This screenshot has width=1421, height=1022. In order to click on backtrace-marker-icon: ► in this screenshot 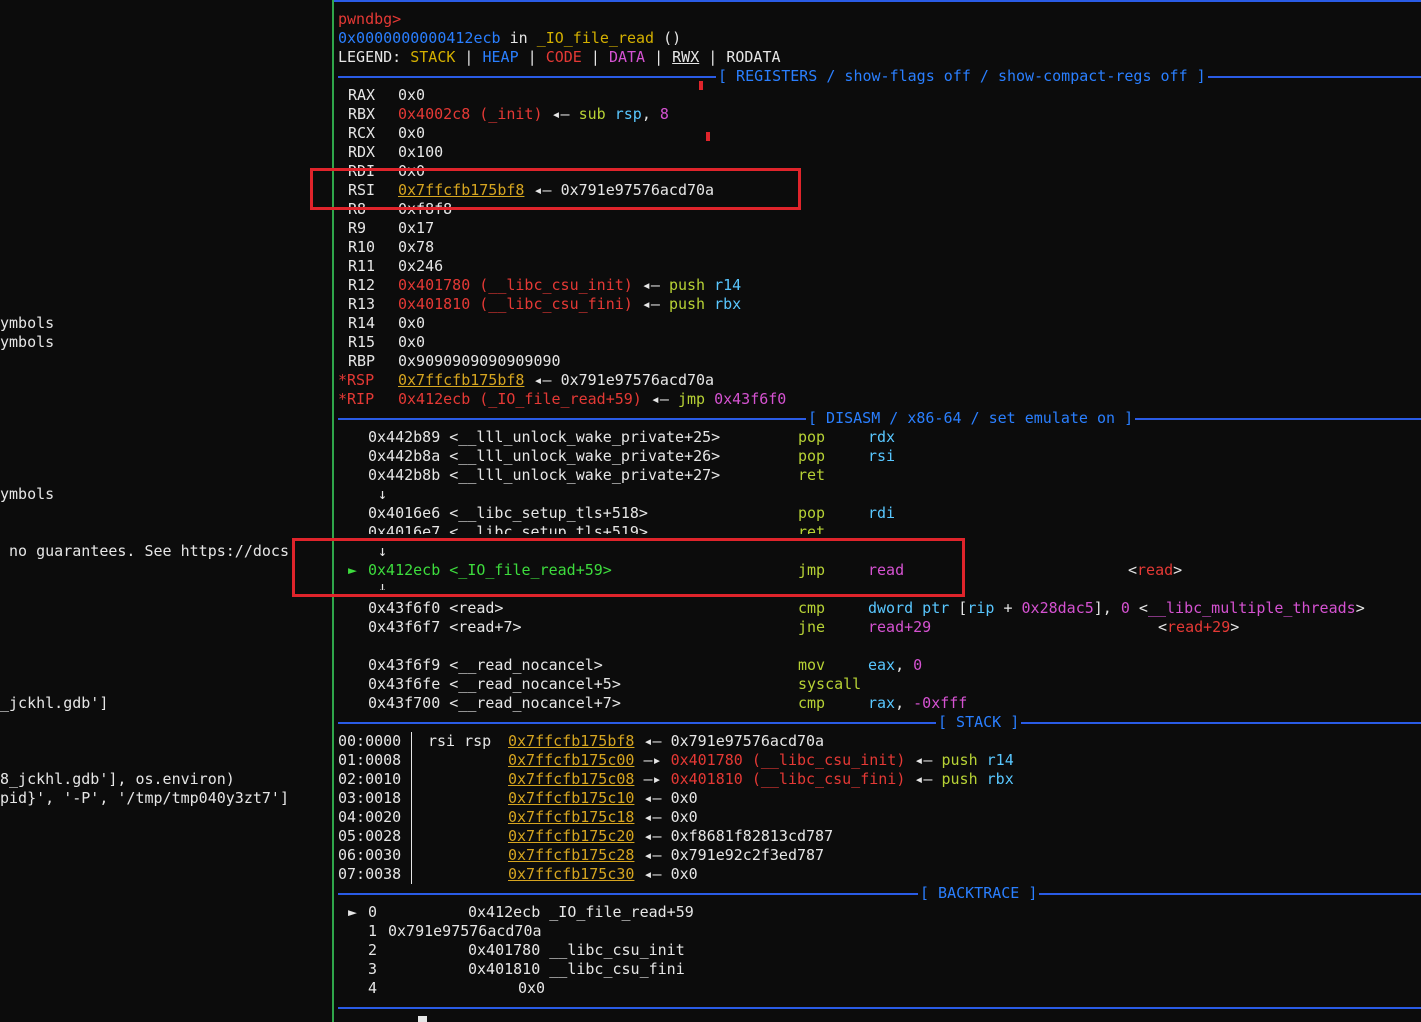, I will do `click(353, 912)`.